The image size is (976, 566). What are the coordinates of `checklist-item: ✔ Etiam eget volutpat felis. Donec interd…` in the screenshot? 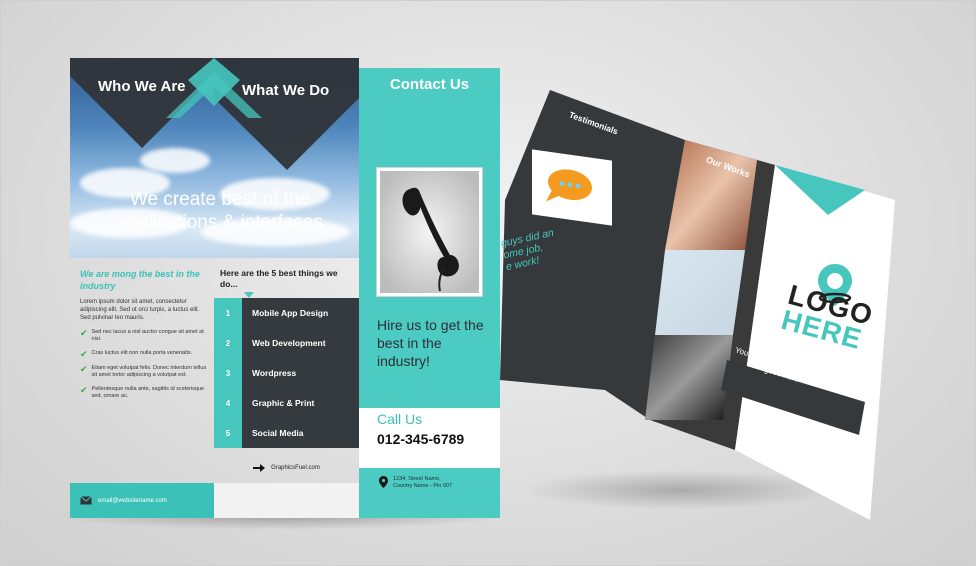 It's located at (143, 371).